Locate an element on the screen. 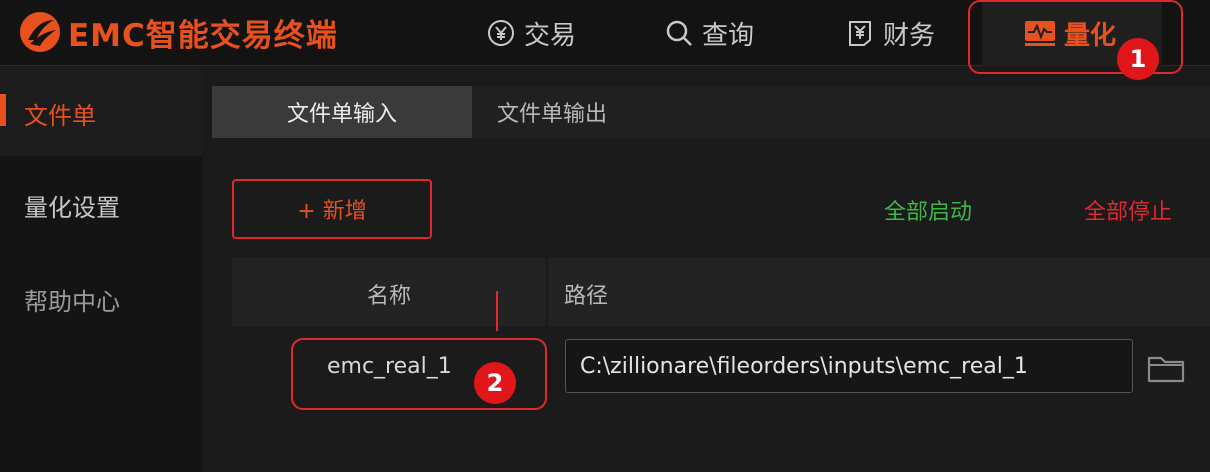  nav-finance-label: 财务 is located at coordinates (909, 35).